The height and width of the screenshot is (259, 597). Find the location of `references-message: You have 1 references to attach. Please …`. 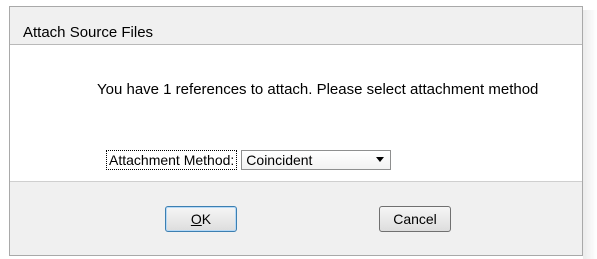

references-message: You have 1 references to attach. Please … is located at coordinates (318, 89).